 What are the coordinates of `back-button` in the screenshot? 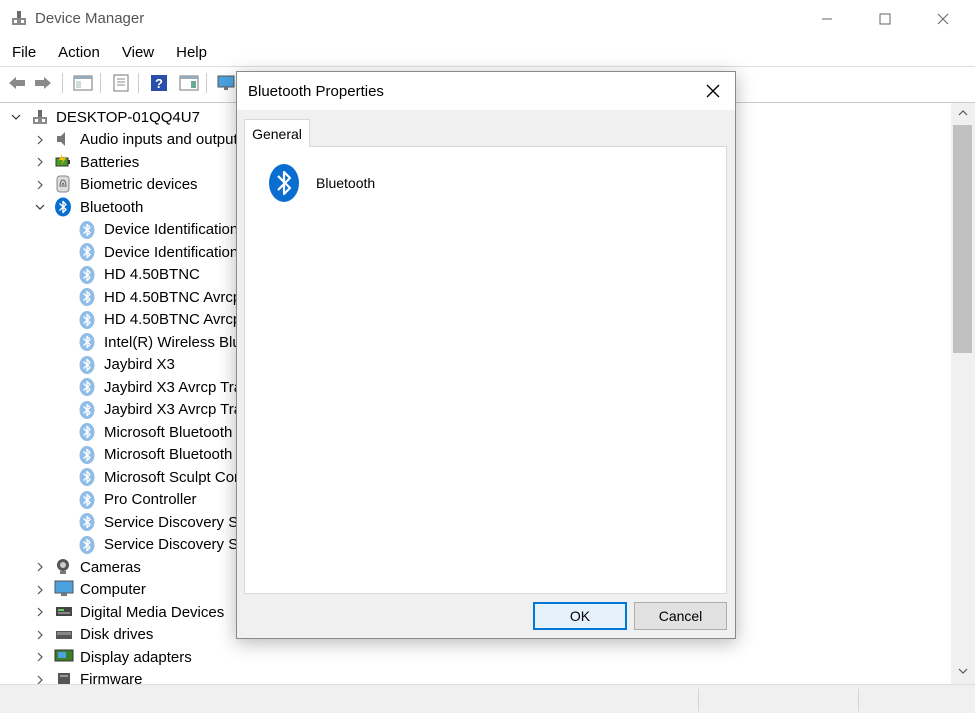 It's located at (17, 83).